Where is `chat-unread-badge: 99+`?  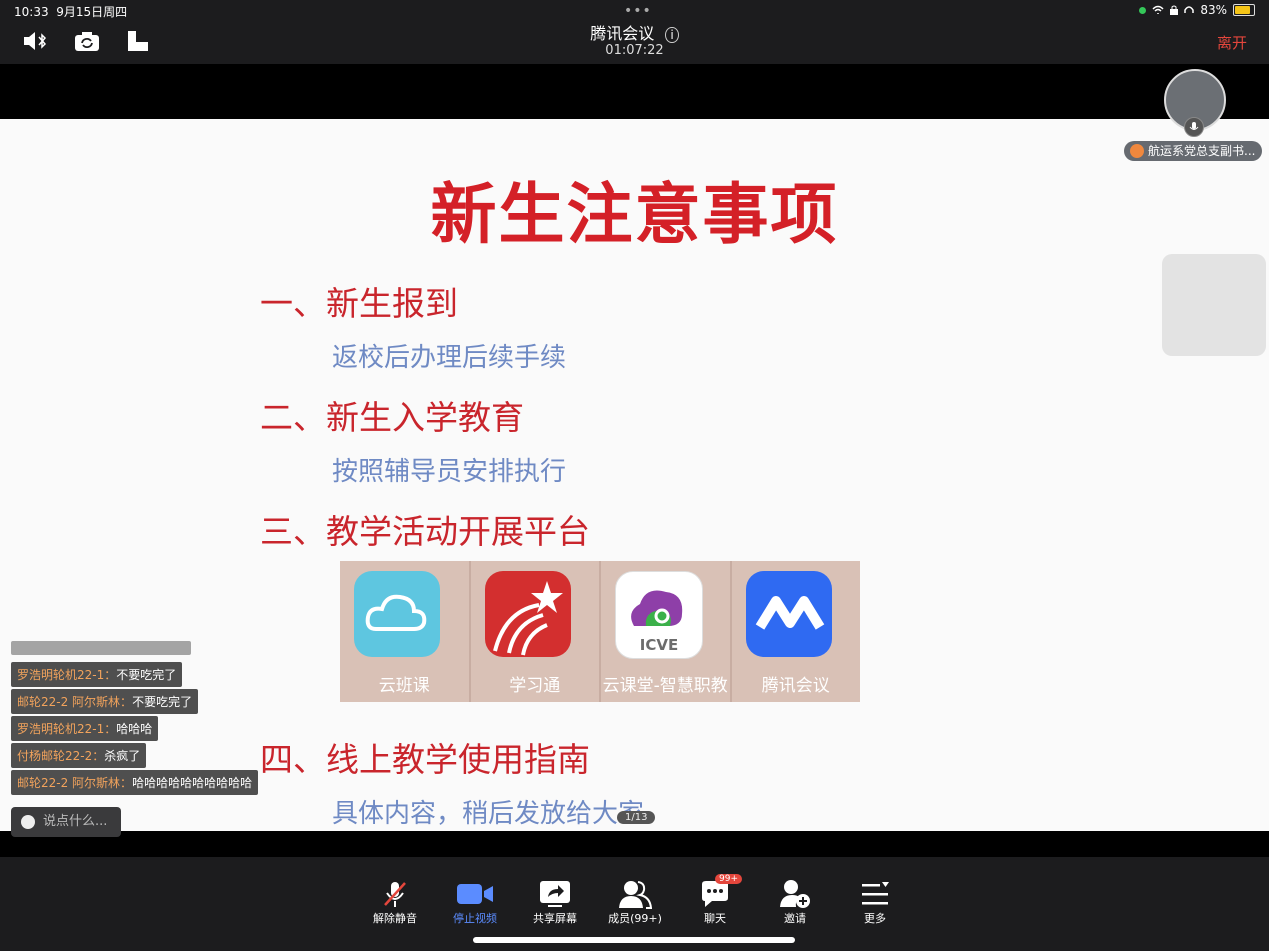 chat-unread-badge: 99+ is located at coordinates (728, 879).